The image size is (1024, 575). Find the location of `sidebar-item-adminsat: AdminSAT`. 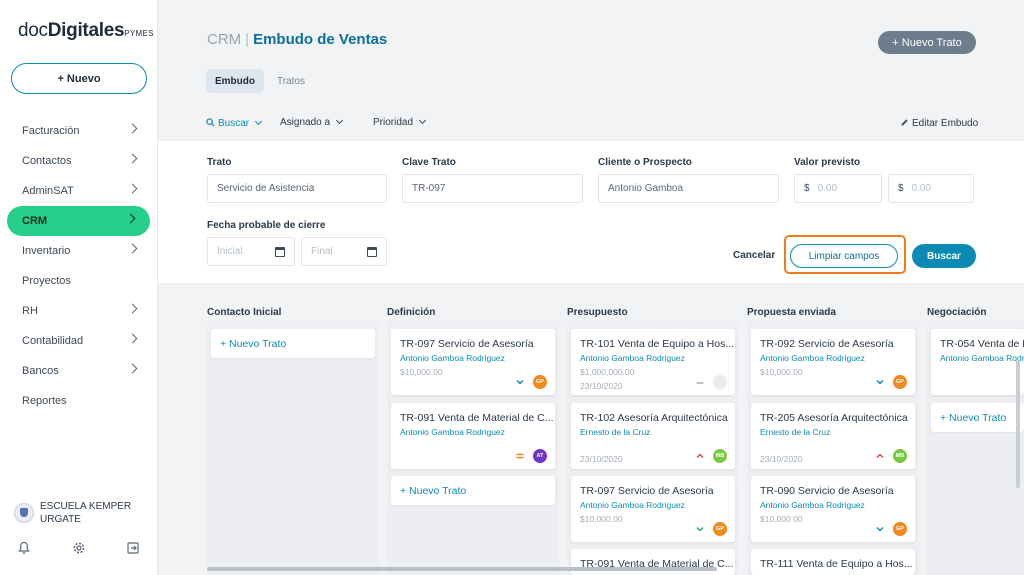

sidebar-item-adminsat: AdminSAT is located at coordinates (79, 191).